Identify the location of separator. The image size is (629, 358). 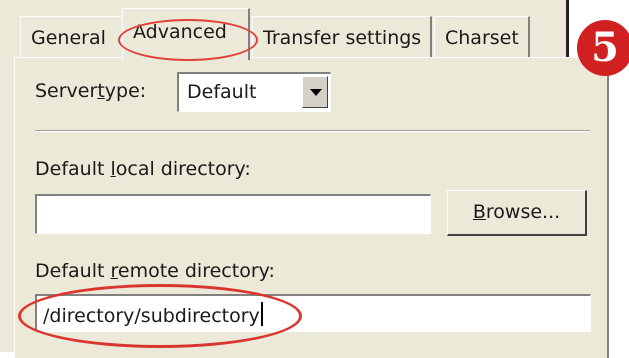
(312, 131).